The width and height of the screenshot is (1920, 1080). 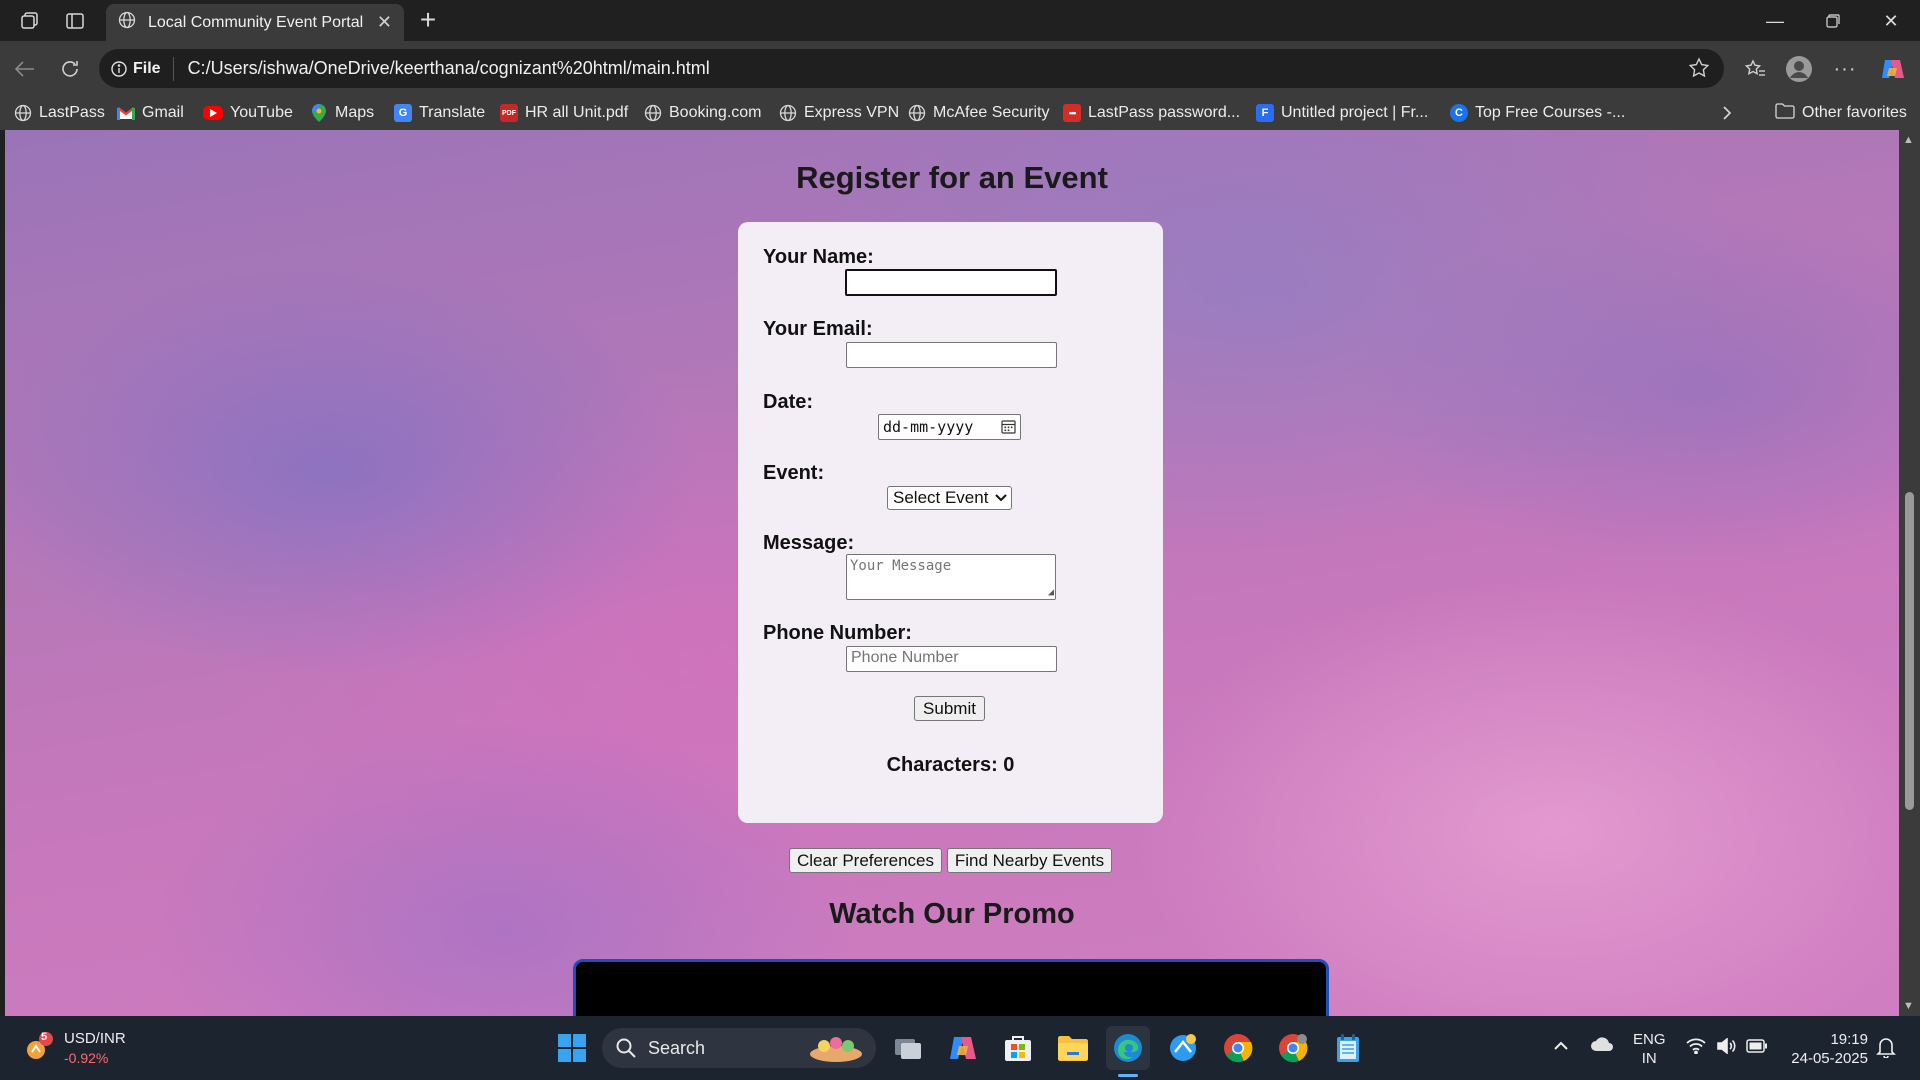 What do you see at coordinates (901, 566) in the screenshot?
I see `message-placeholder: Your Message` at bounding box center [901, 566].